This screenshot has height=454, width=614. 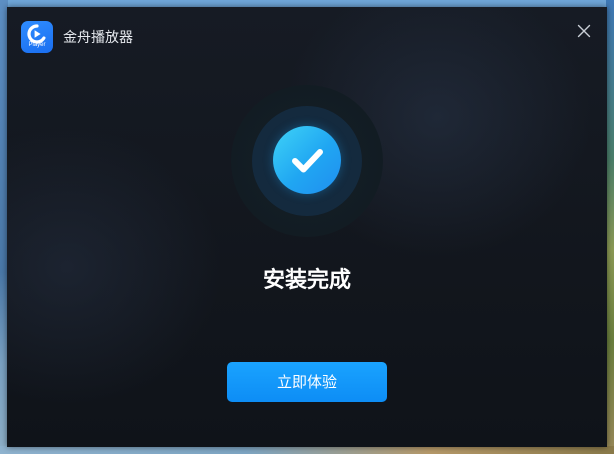 I want to click on desktop-wallpaper-bottom, so click(x=307, y=450).